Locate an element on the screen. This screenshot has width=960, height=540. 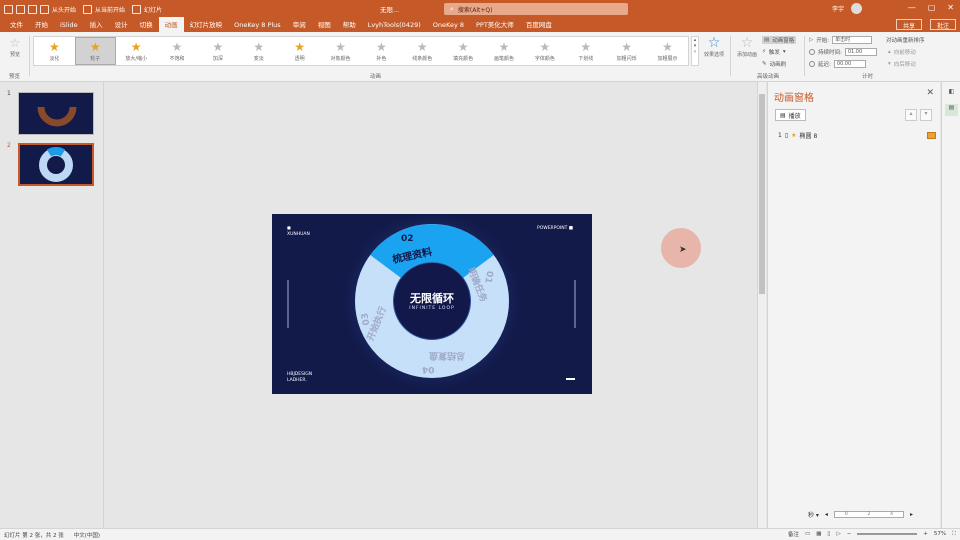
notes-button: 备注 is located at coordinates (793, 534).